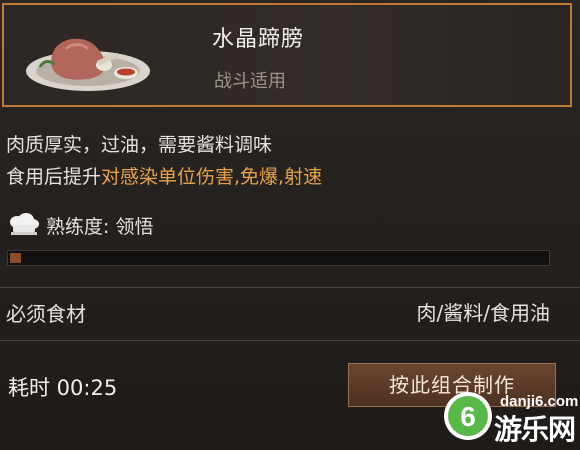  Describe the element at coordinates (46, 314) in the screenshot. I see `ingredients-label: 必须食材` at that location.